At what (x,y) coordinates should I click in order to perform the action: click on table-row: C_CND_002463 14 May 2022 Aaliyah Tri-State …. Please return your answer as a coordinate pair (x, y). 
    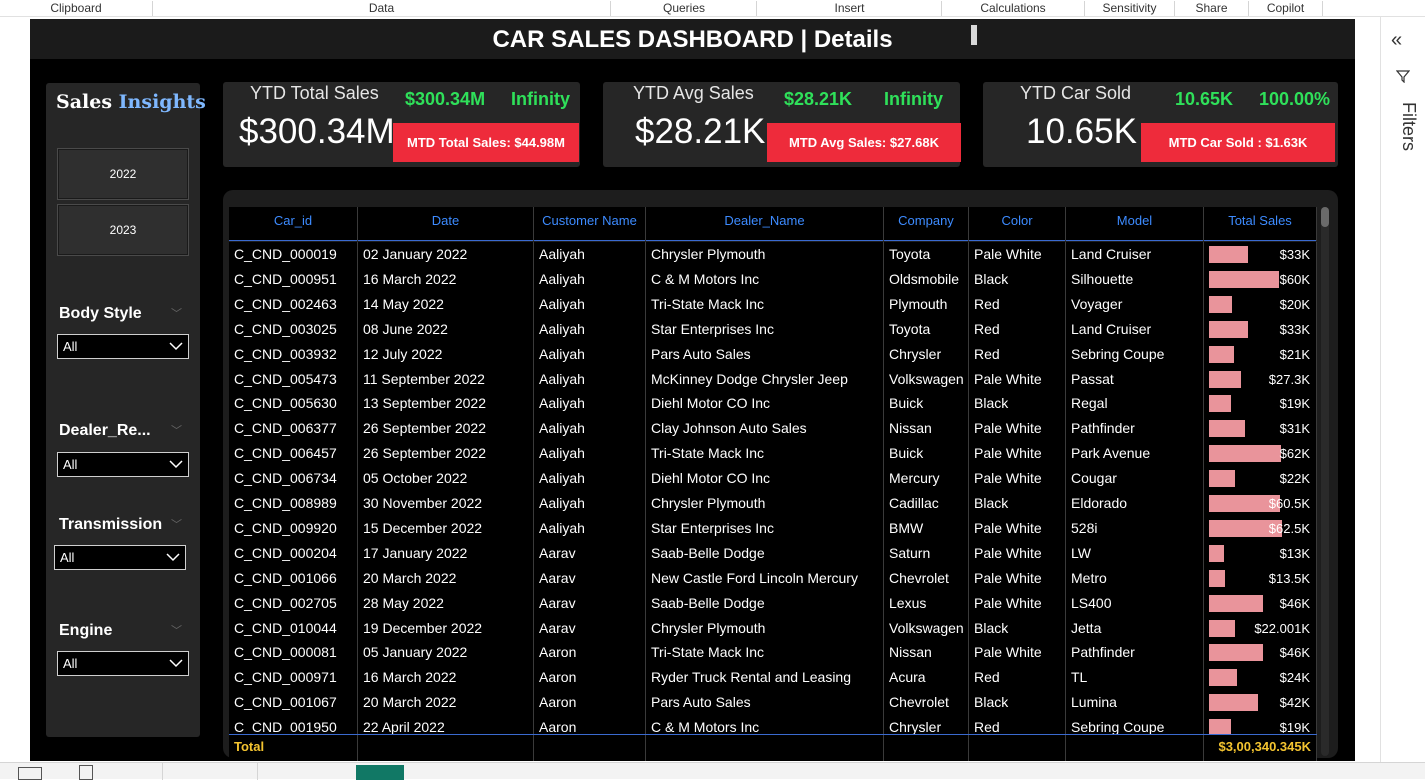
    Looking at the image, I should click on (773, 304).